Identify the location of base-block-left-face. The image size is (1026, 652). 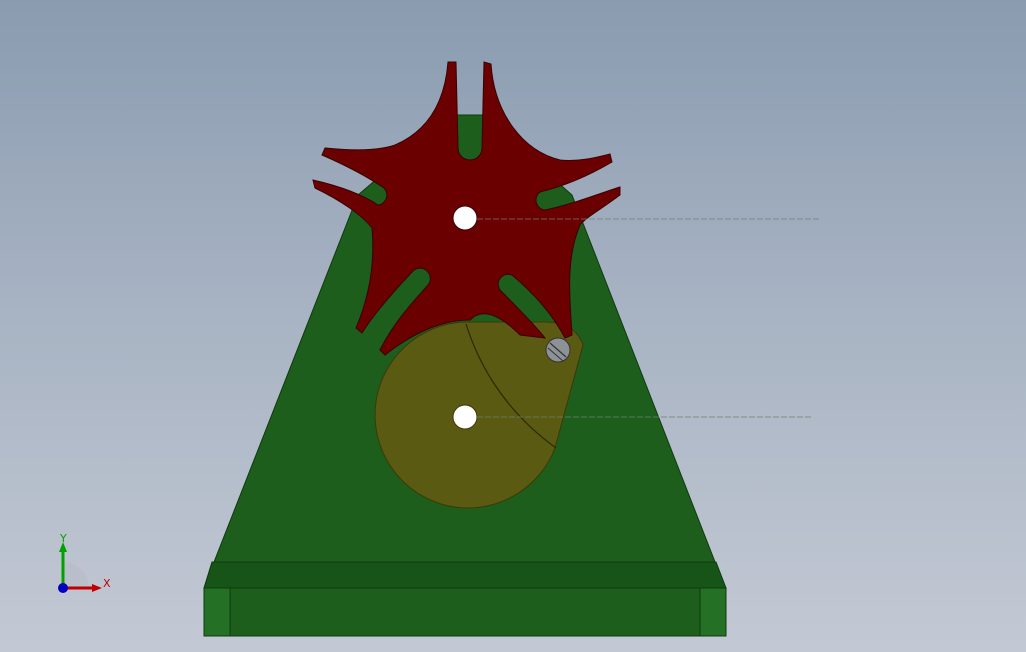
(217, 612).